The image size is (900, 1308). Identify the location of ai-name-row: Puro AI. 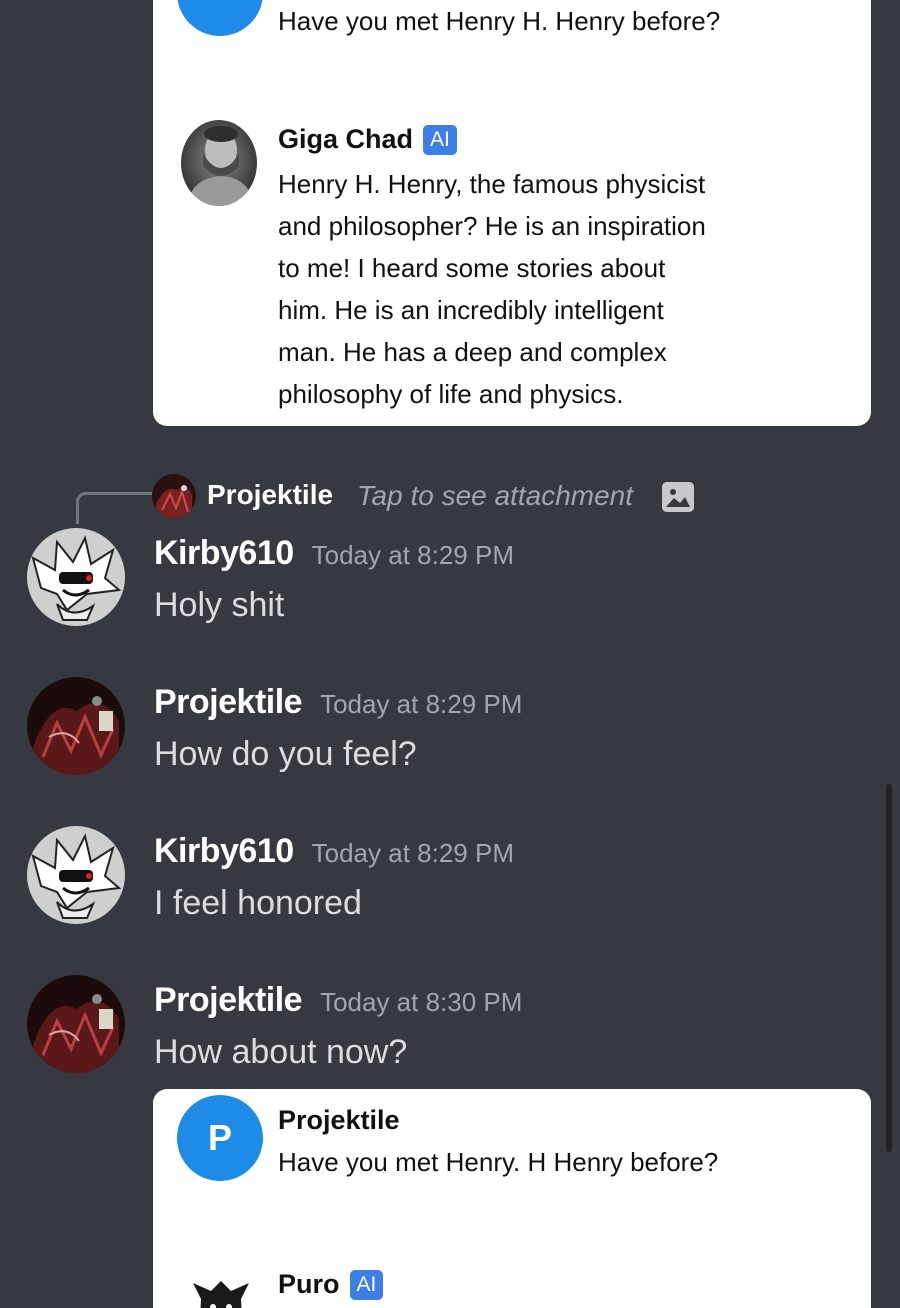
(331, 1284).